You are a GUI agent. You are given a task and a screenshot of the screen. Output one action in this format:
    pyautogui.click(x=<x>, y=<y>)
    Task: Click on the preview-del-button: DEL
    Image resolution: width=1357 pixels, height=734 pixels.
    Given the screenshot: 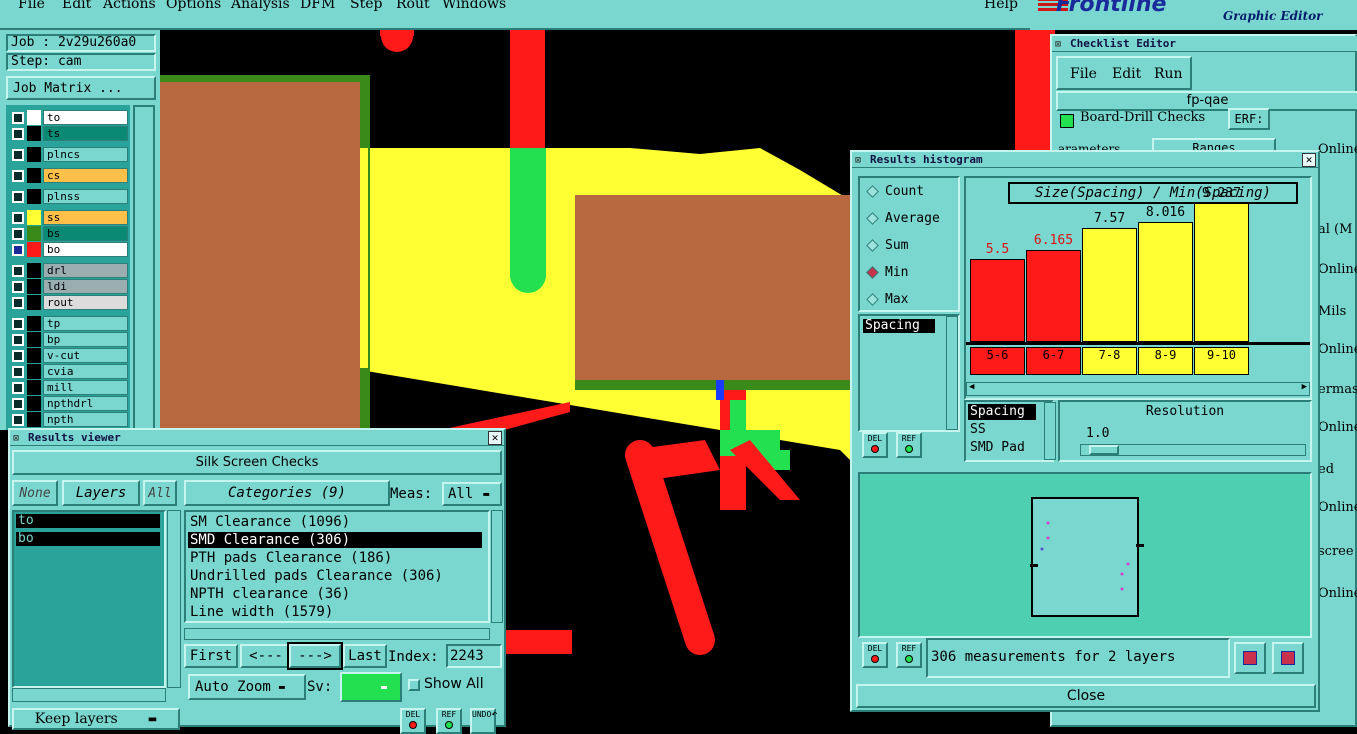 What is the action you would take?
    pyautogui.click(x=875, y=655)
    